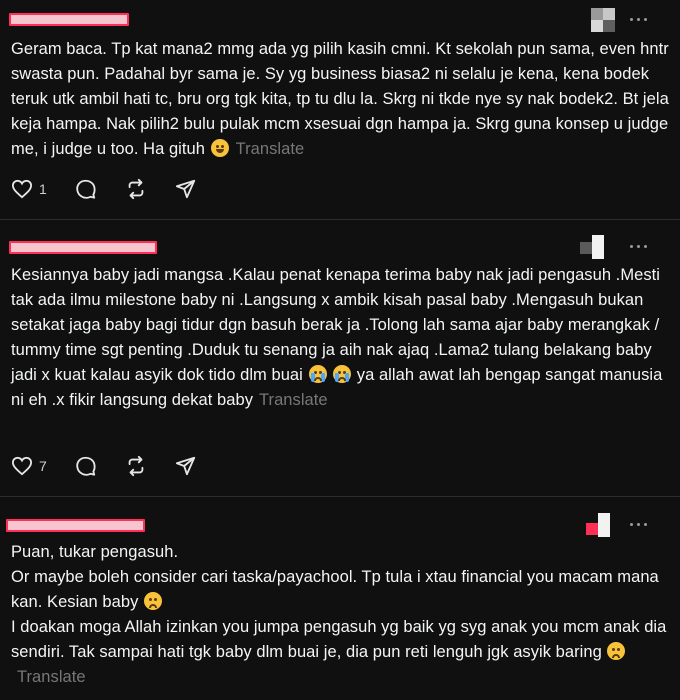  I want to click on post-text-line: Puan, tukar pengasuh., so click(95, 552).